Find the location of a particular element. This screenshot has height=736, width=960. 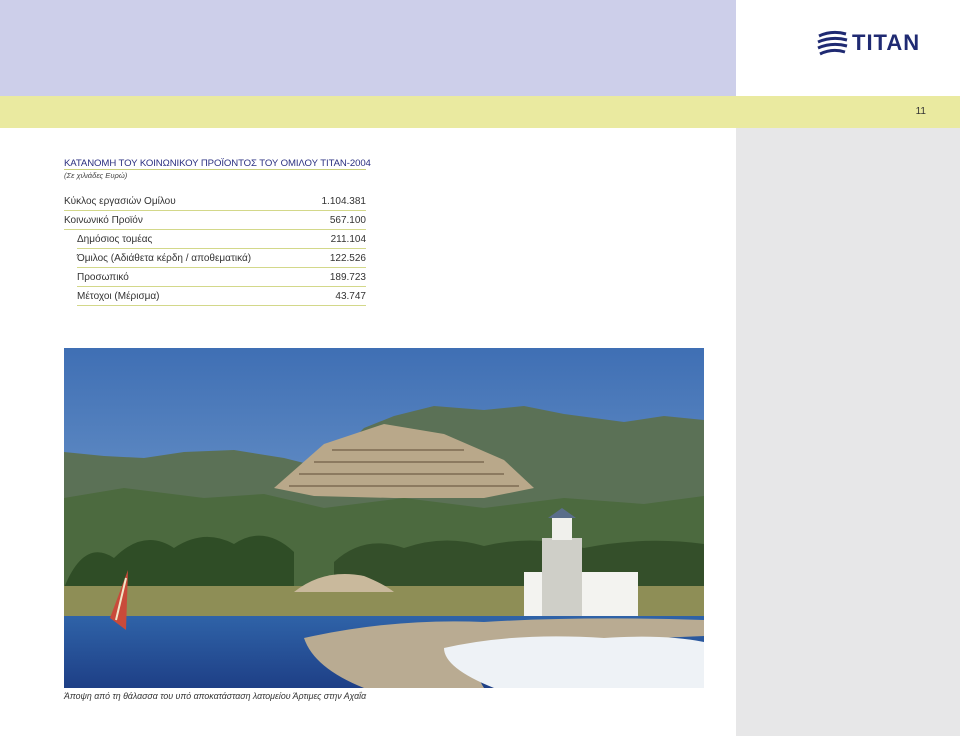

section-band is located at coordinates (480, 112).